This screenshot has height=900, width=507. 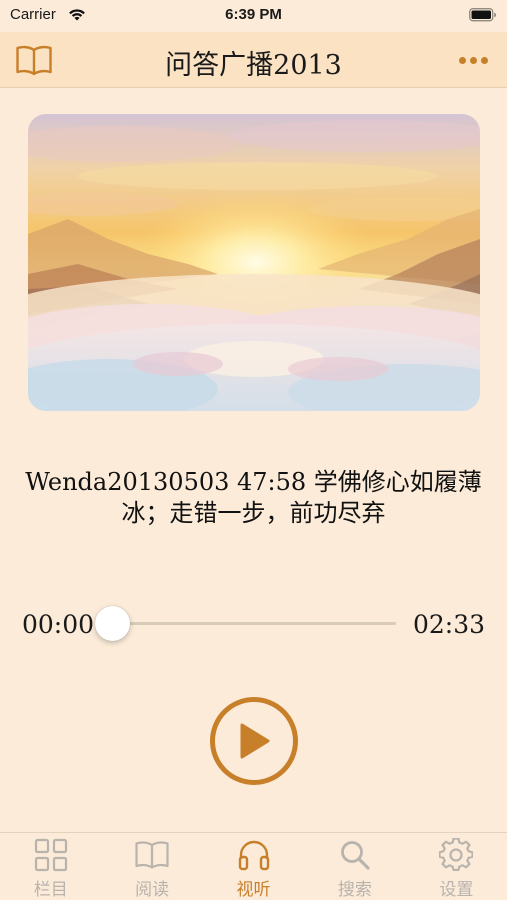 I want to click on tab-search: 搜索, so click(x=354, y=866).